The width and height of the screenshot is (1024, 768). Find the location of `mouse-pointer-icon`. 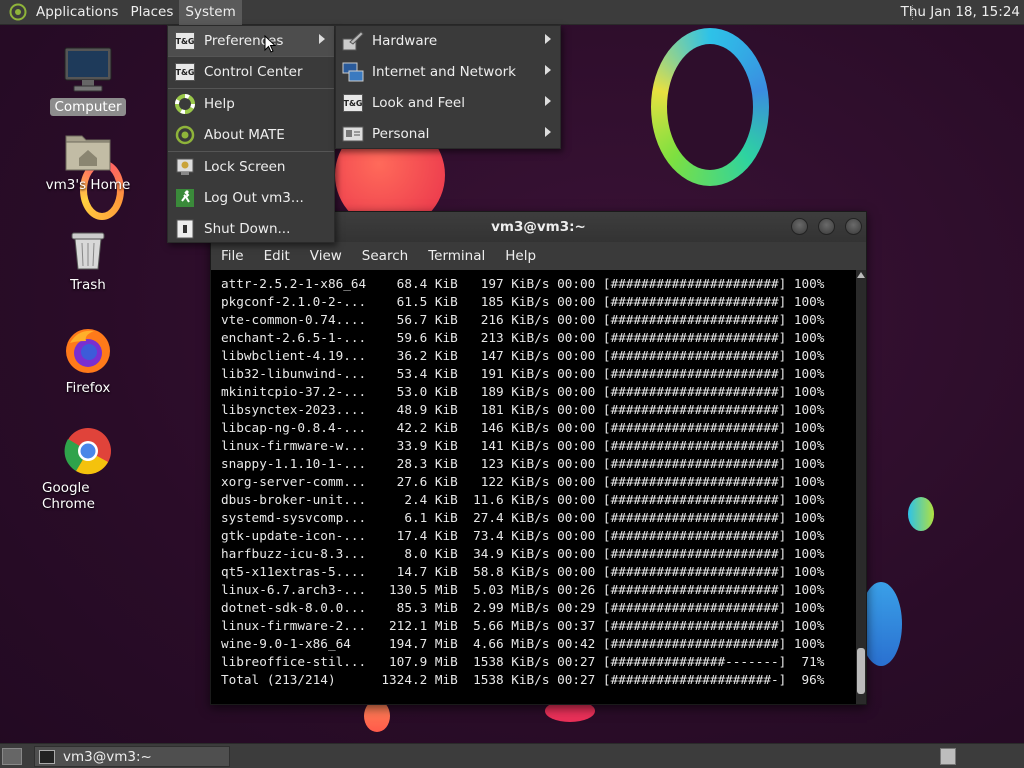

mouse-pointer-icon is located at coordinates (270, 44).